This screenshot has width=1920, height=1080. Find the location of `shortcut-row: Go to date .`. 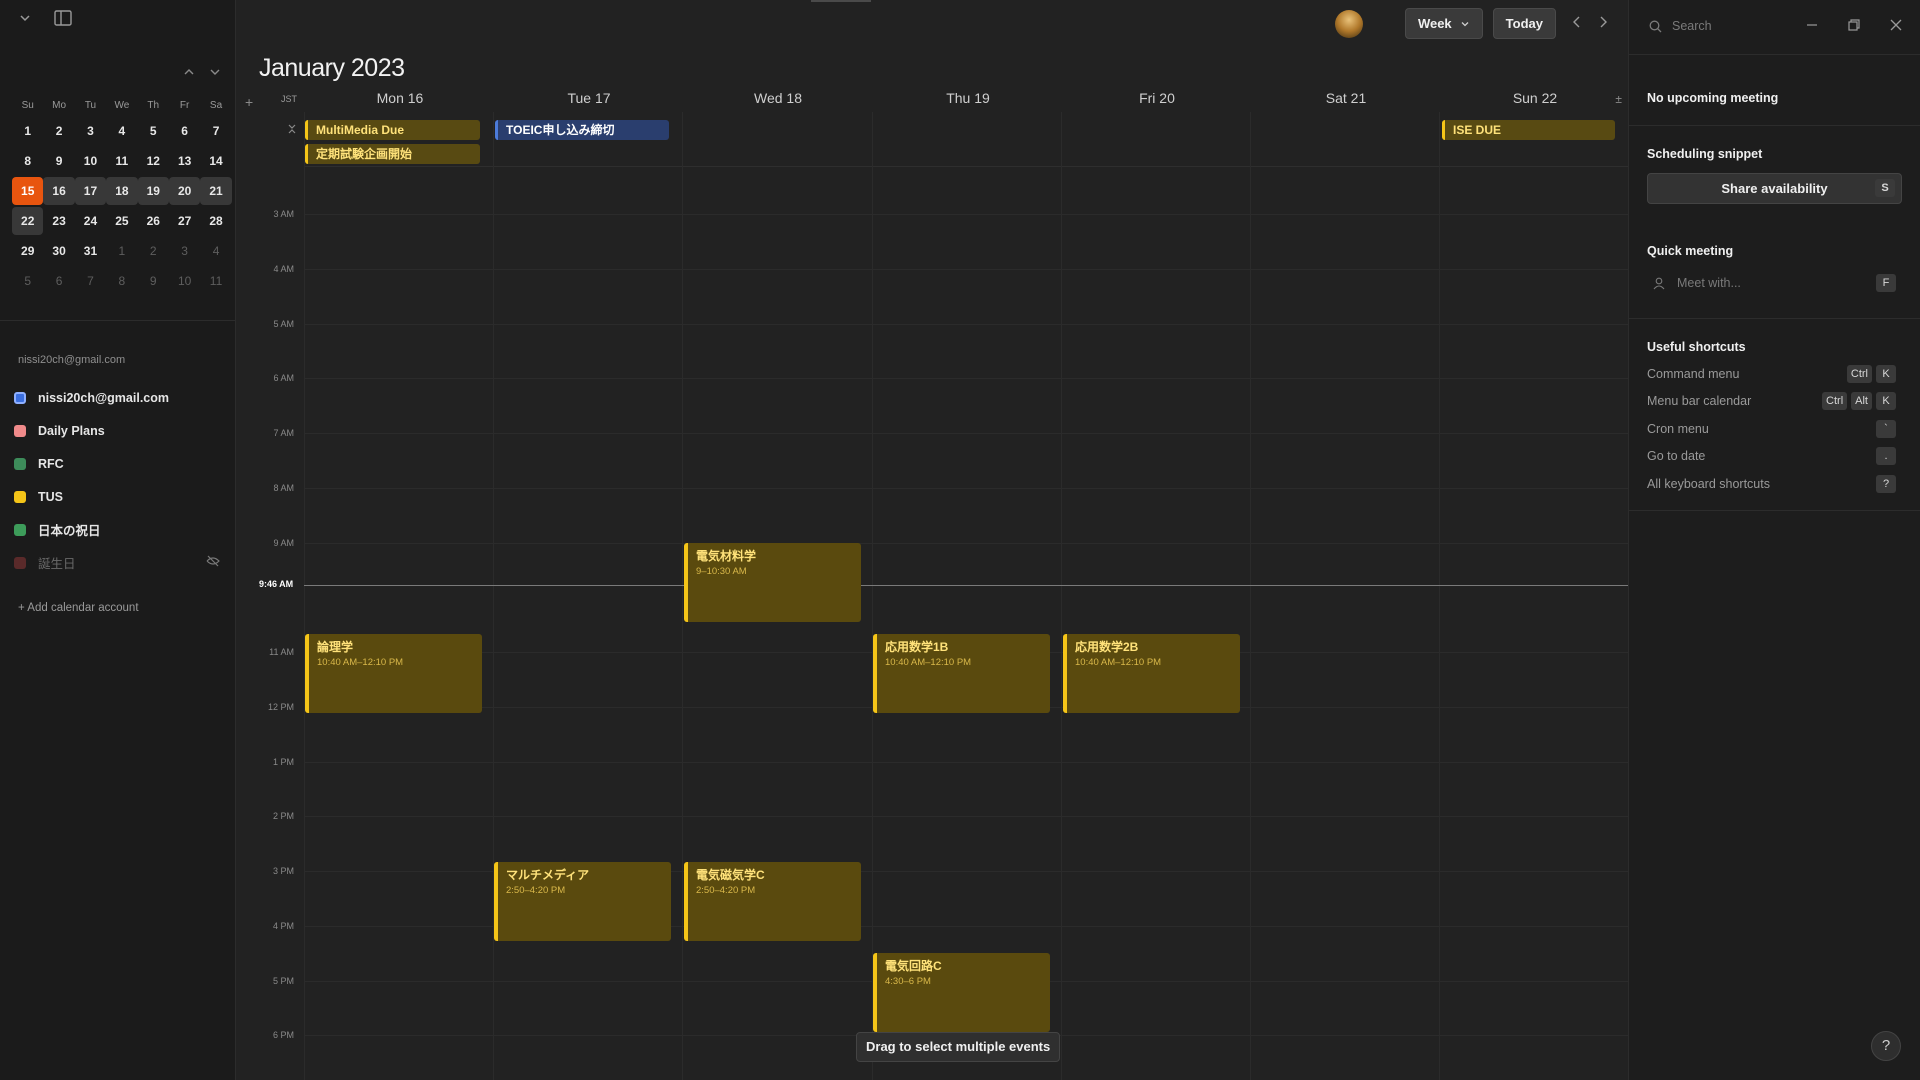

shortcut-row: Go to date . is located at coordinates (1774, 456).